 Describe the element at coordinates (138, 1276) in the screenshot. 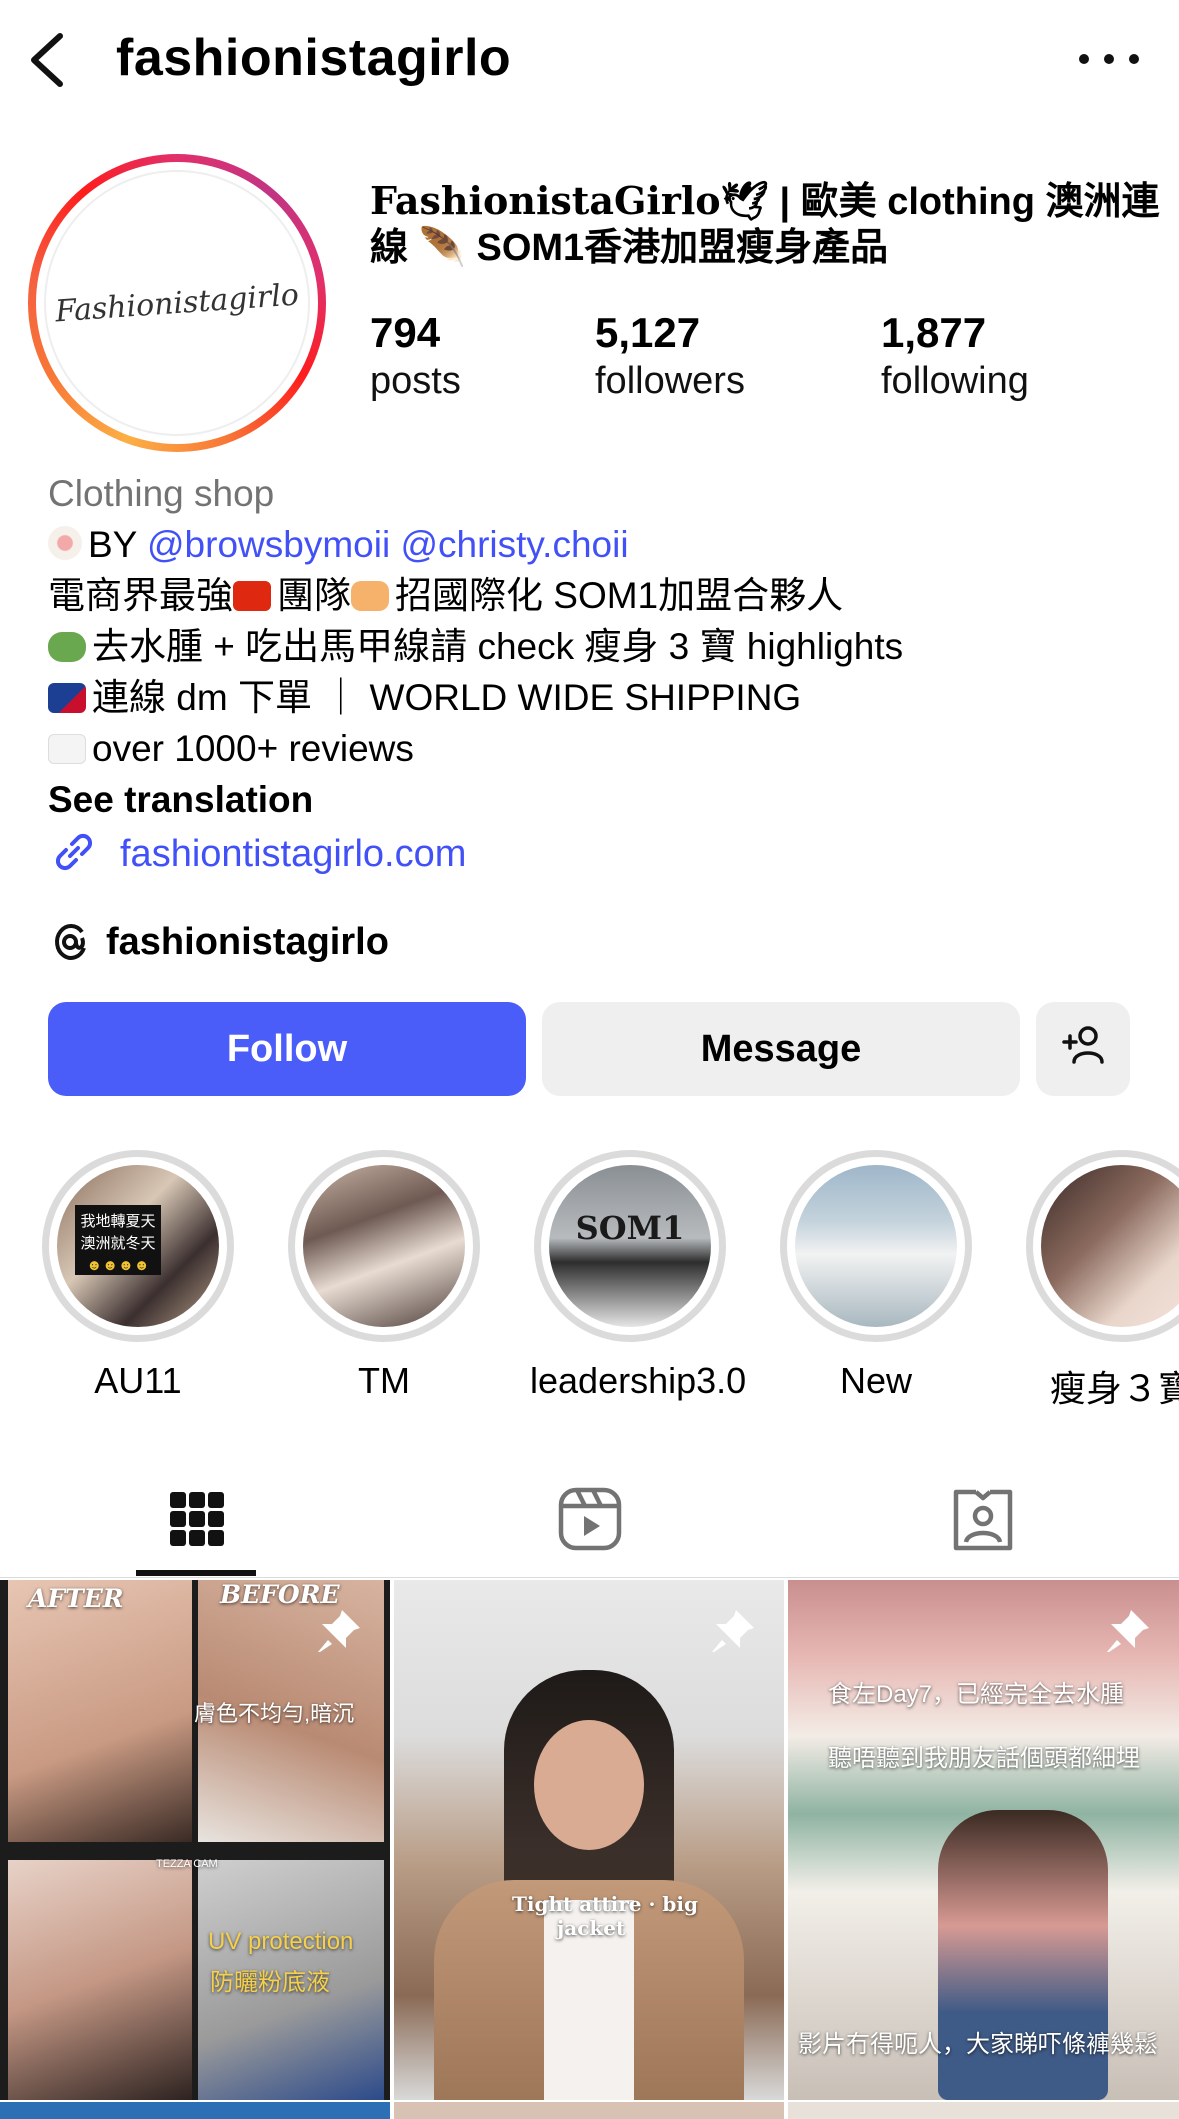

I see `story-highlight: 我地轉夏天 澳洲就冬天 ☻☻☻☻ AU11` at that location.